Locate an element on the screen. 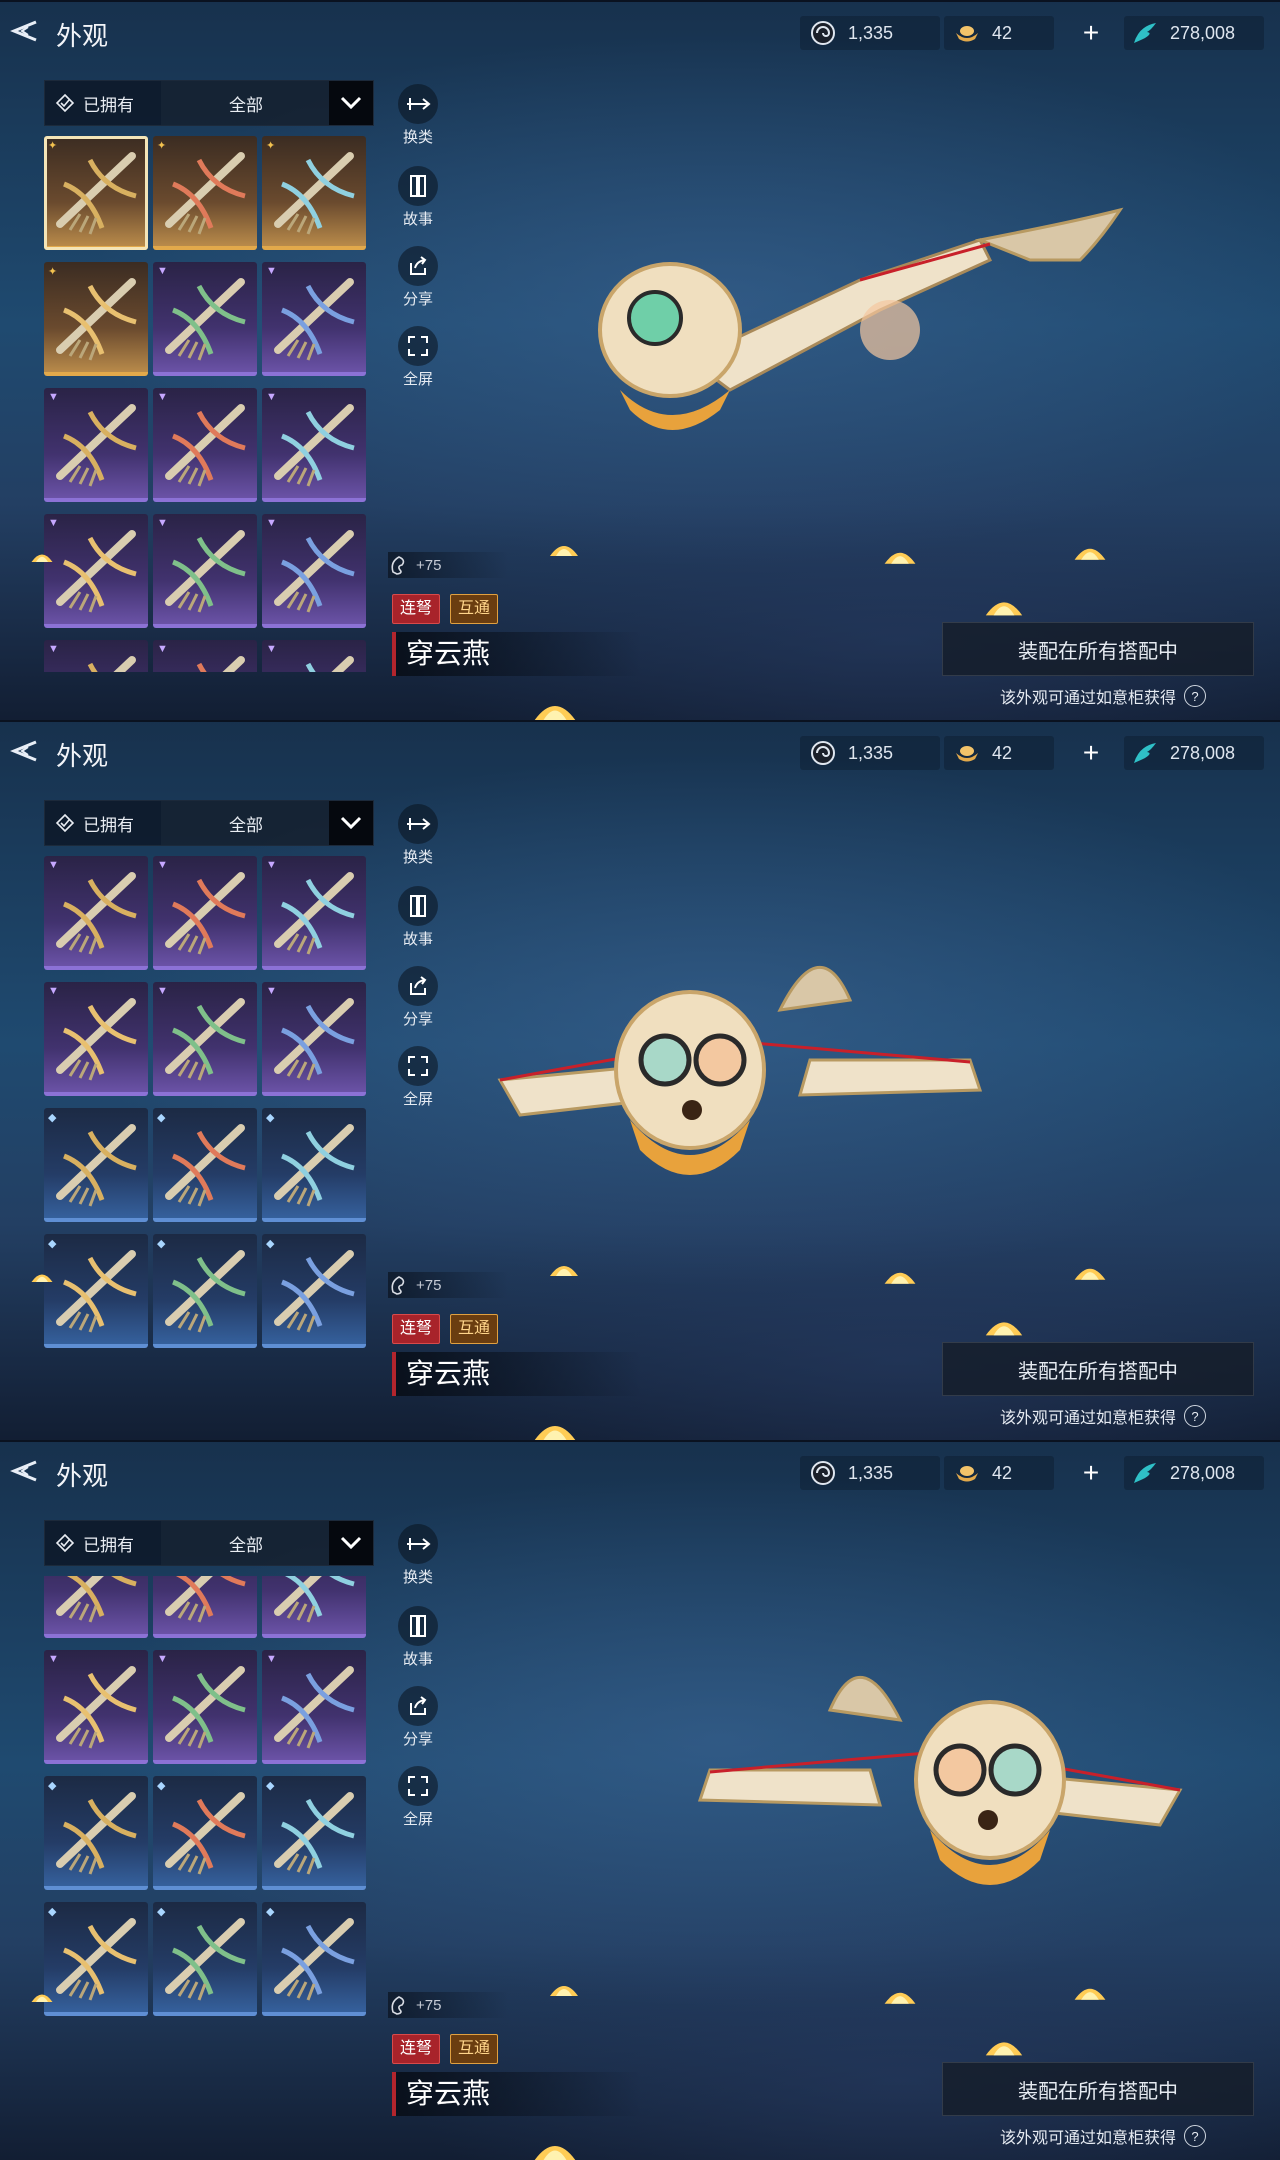  currency-gold-value: 42 is located at coordinates (1002, 752).